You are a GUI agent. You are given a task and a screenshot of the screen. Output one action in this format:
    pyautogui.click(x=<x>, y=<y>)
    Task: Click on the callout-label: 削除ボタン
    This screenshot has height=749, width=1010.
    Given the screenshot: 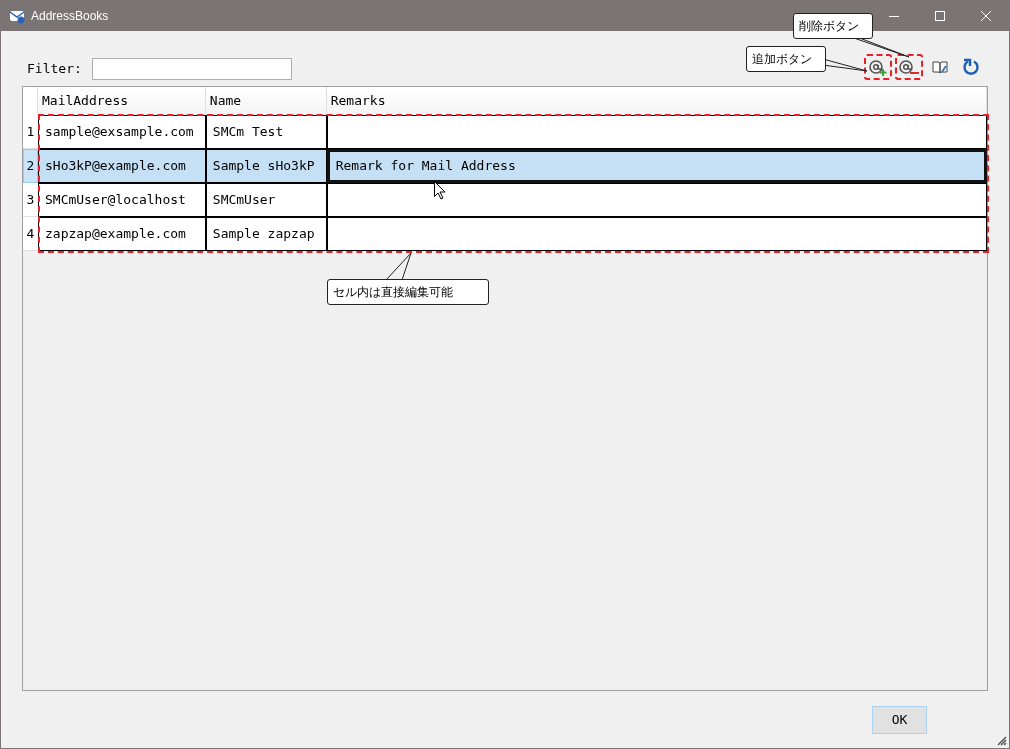 What is the action you would take?
    pyautogui.click(x=833, y=26)
    